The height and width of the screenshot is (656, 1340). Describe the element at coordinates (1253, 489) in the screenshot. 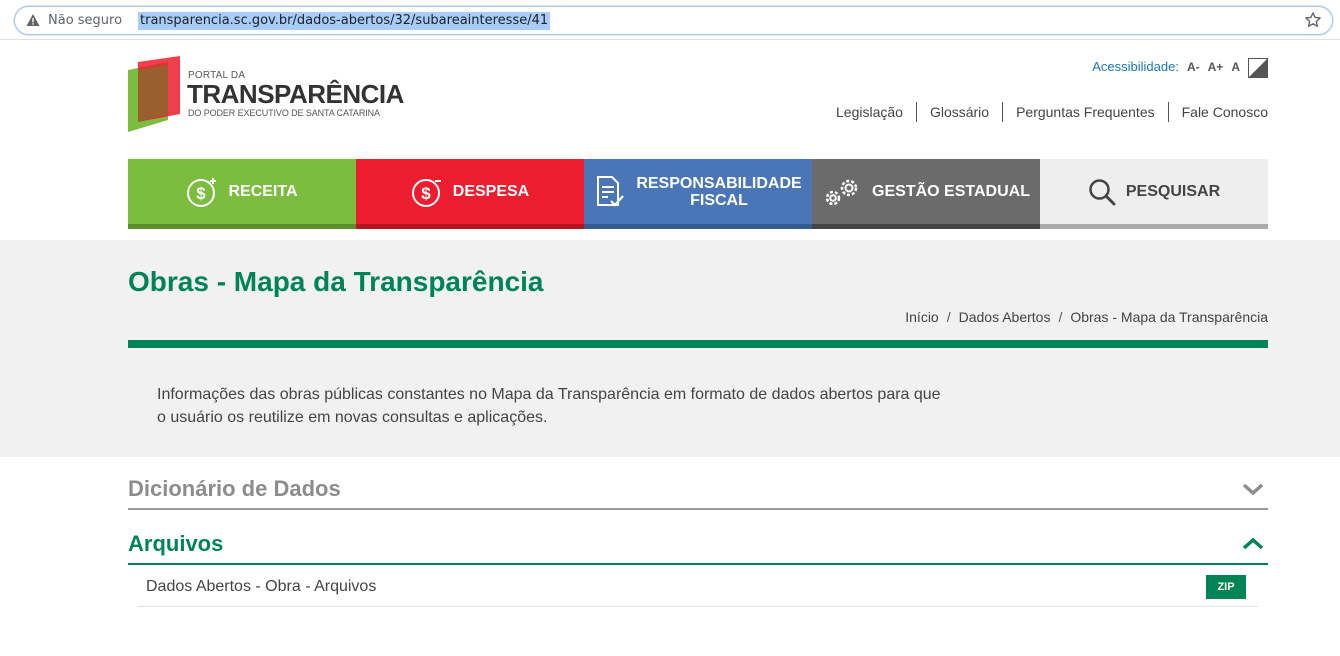

I see `chevron-down-icon` at that location.